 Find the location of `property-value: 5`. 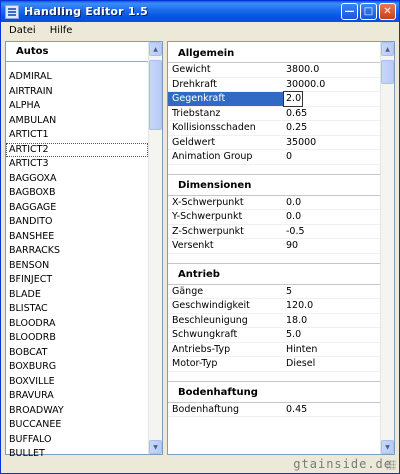

property-value: 5 is located at coordinates (332, 291).